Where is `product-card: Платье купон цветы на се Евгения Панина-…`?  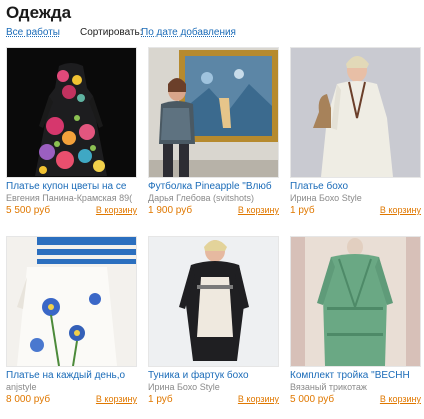
product-card: Платье купон цветы на се Евгения Панина-… is located at coordinates (71, 132).